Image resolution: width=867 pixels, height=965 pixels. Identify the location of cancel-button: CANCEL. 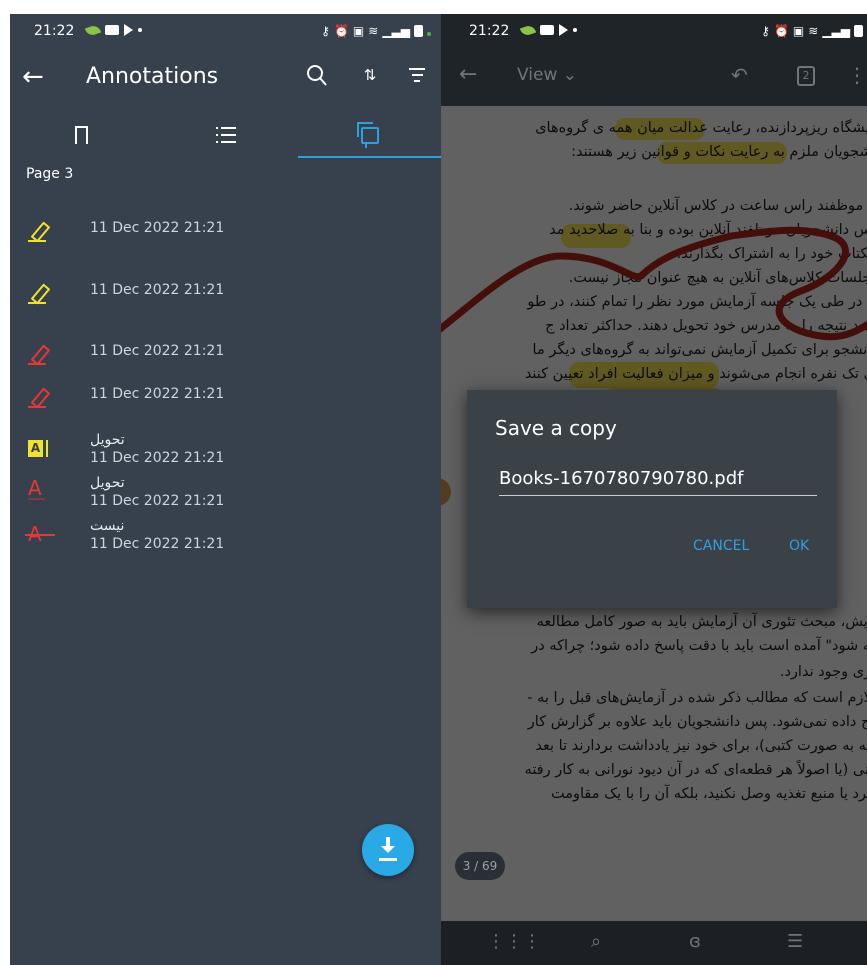
(721, 546).